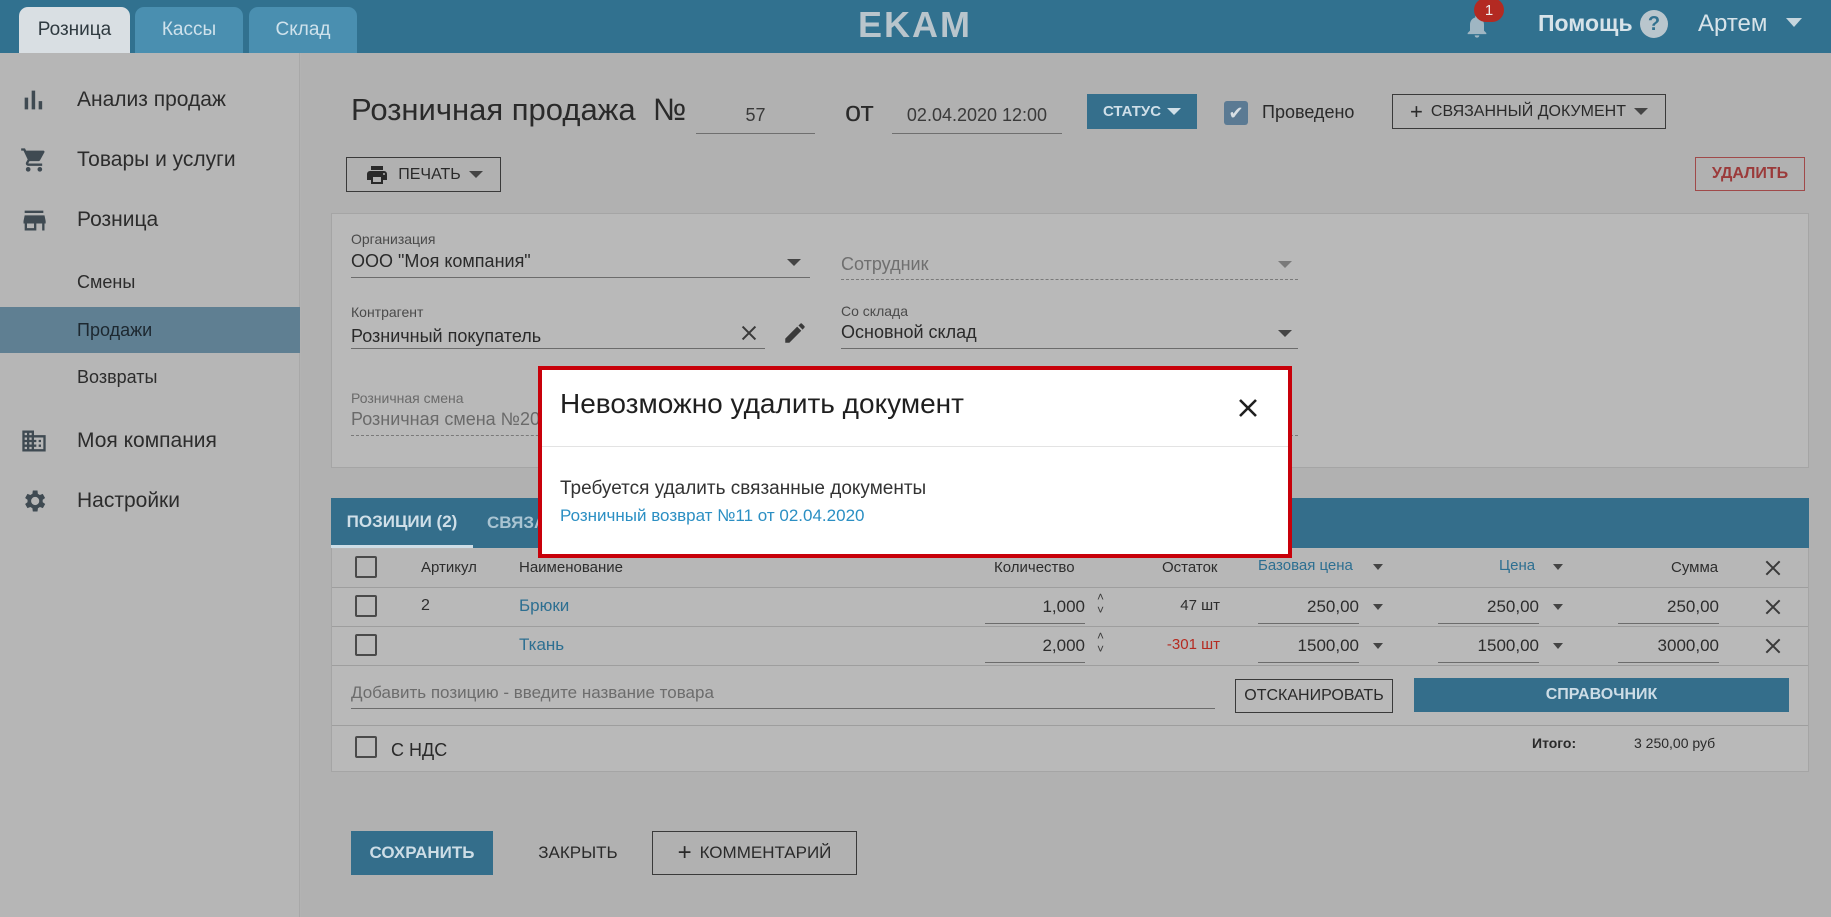  I want to click on sidebar-item-label: Товары и услуги, so click(156, 159).